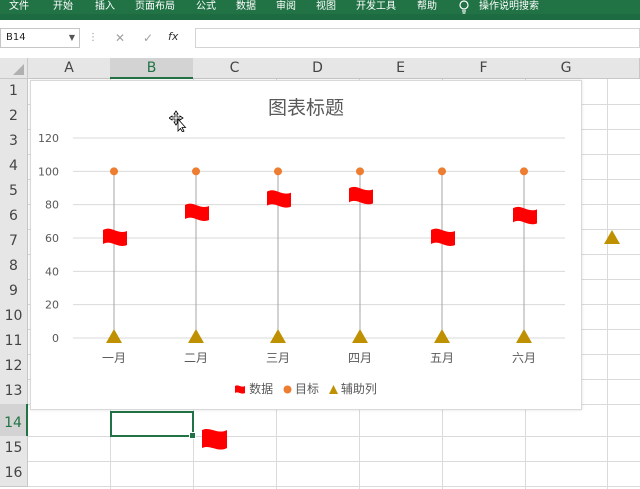 This screenshot has width=640, height=489. I want to click on legend-label-helper: 辅助列, so click(358, 389).